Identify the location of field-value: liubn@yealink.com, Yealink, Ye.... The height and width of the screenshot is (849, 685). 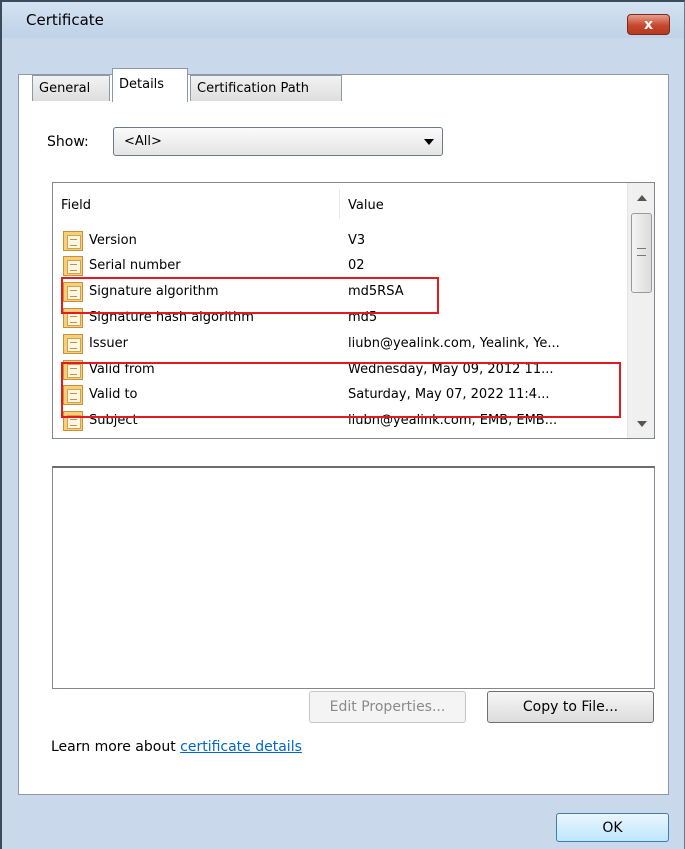
(454, 343).